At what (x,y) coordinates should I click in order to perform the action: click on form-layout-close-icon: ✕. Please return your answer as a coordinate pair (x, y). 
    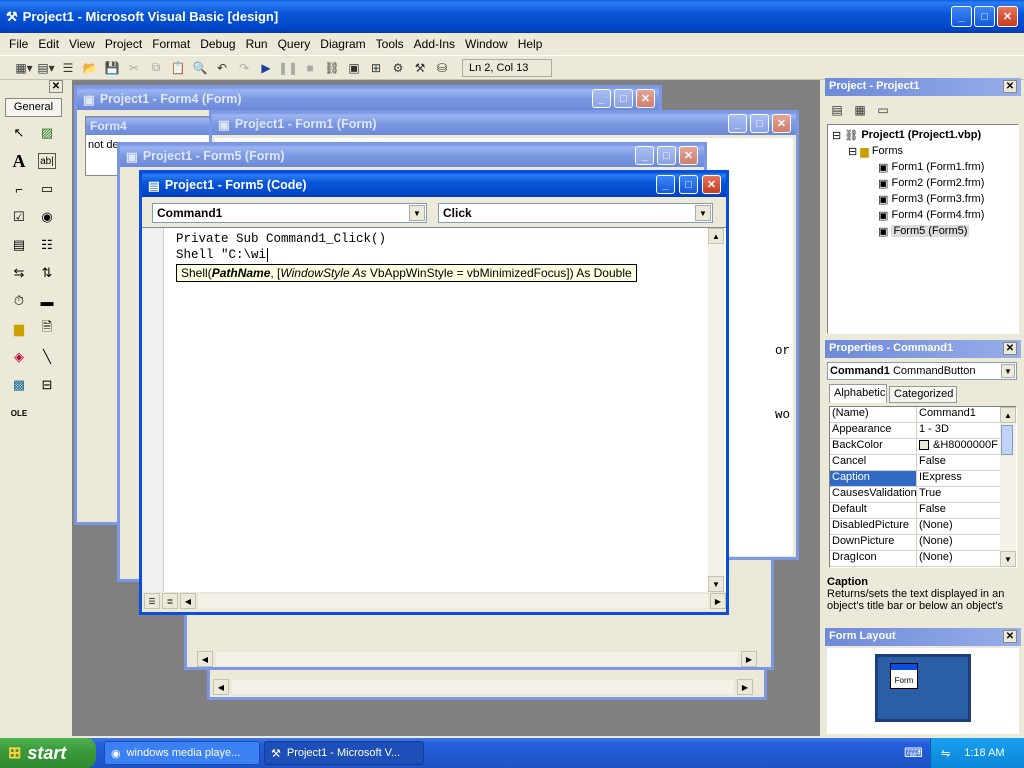
    Looking at the image, I should click on (1010, 636).